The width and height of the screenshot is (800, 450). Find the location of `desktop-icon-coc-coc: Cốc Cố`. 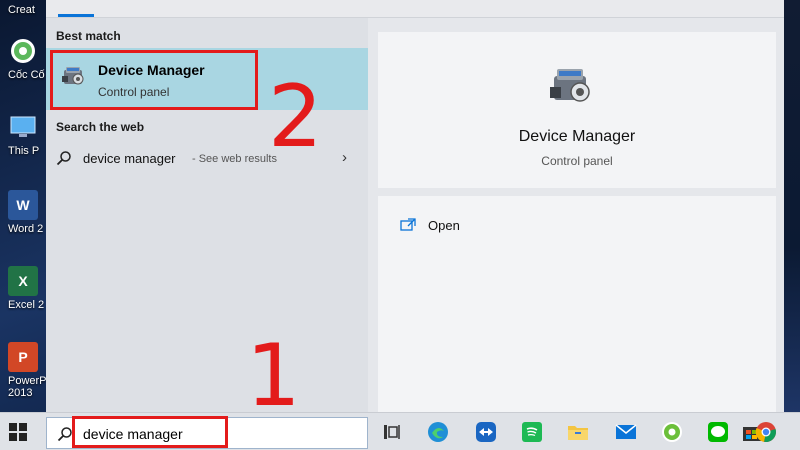

desktop-icon-coc-coc: Cốc Cố is located at coordinates (23, 58).